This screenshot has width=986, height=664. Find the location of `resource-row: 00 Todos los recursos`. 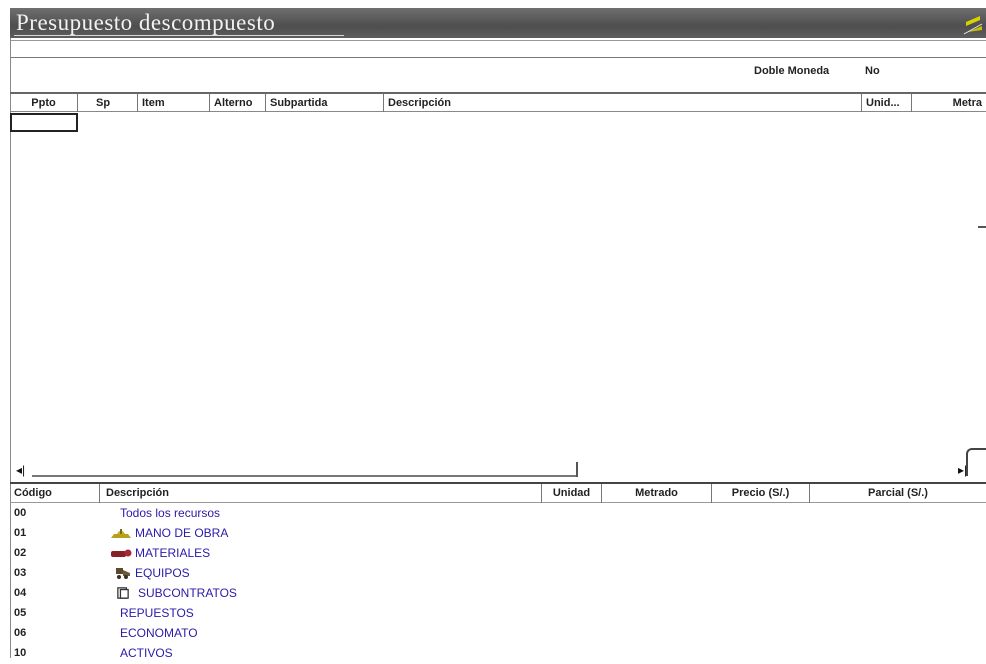

resource-row: 00 Todos los recursos is located at coordinates (310, 514).